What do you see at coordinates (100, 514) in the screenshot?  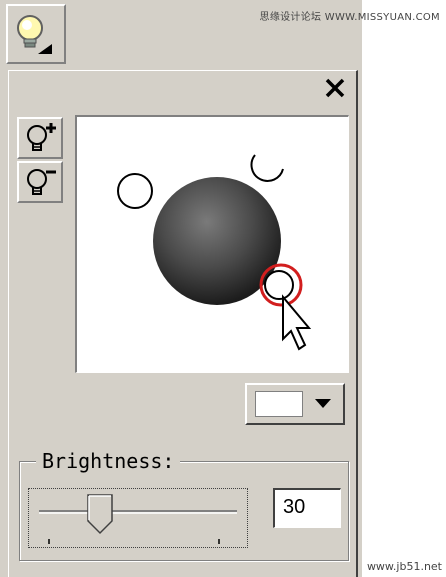 I see `brightness-slider-thumb` at bounding box center [100, 514].